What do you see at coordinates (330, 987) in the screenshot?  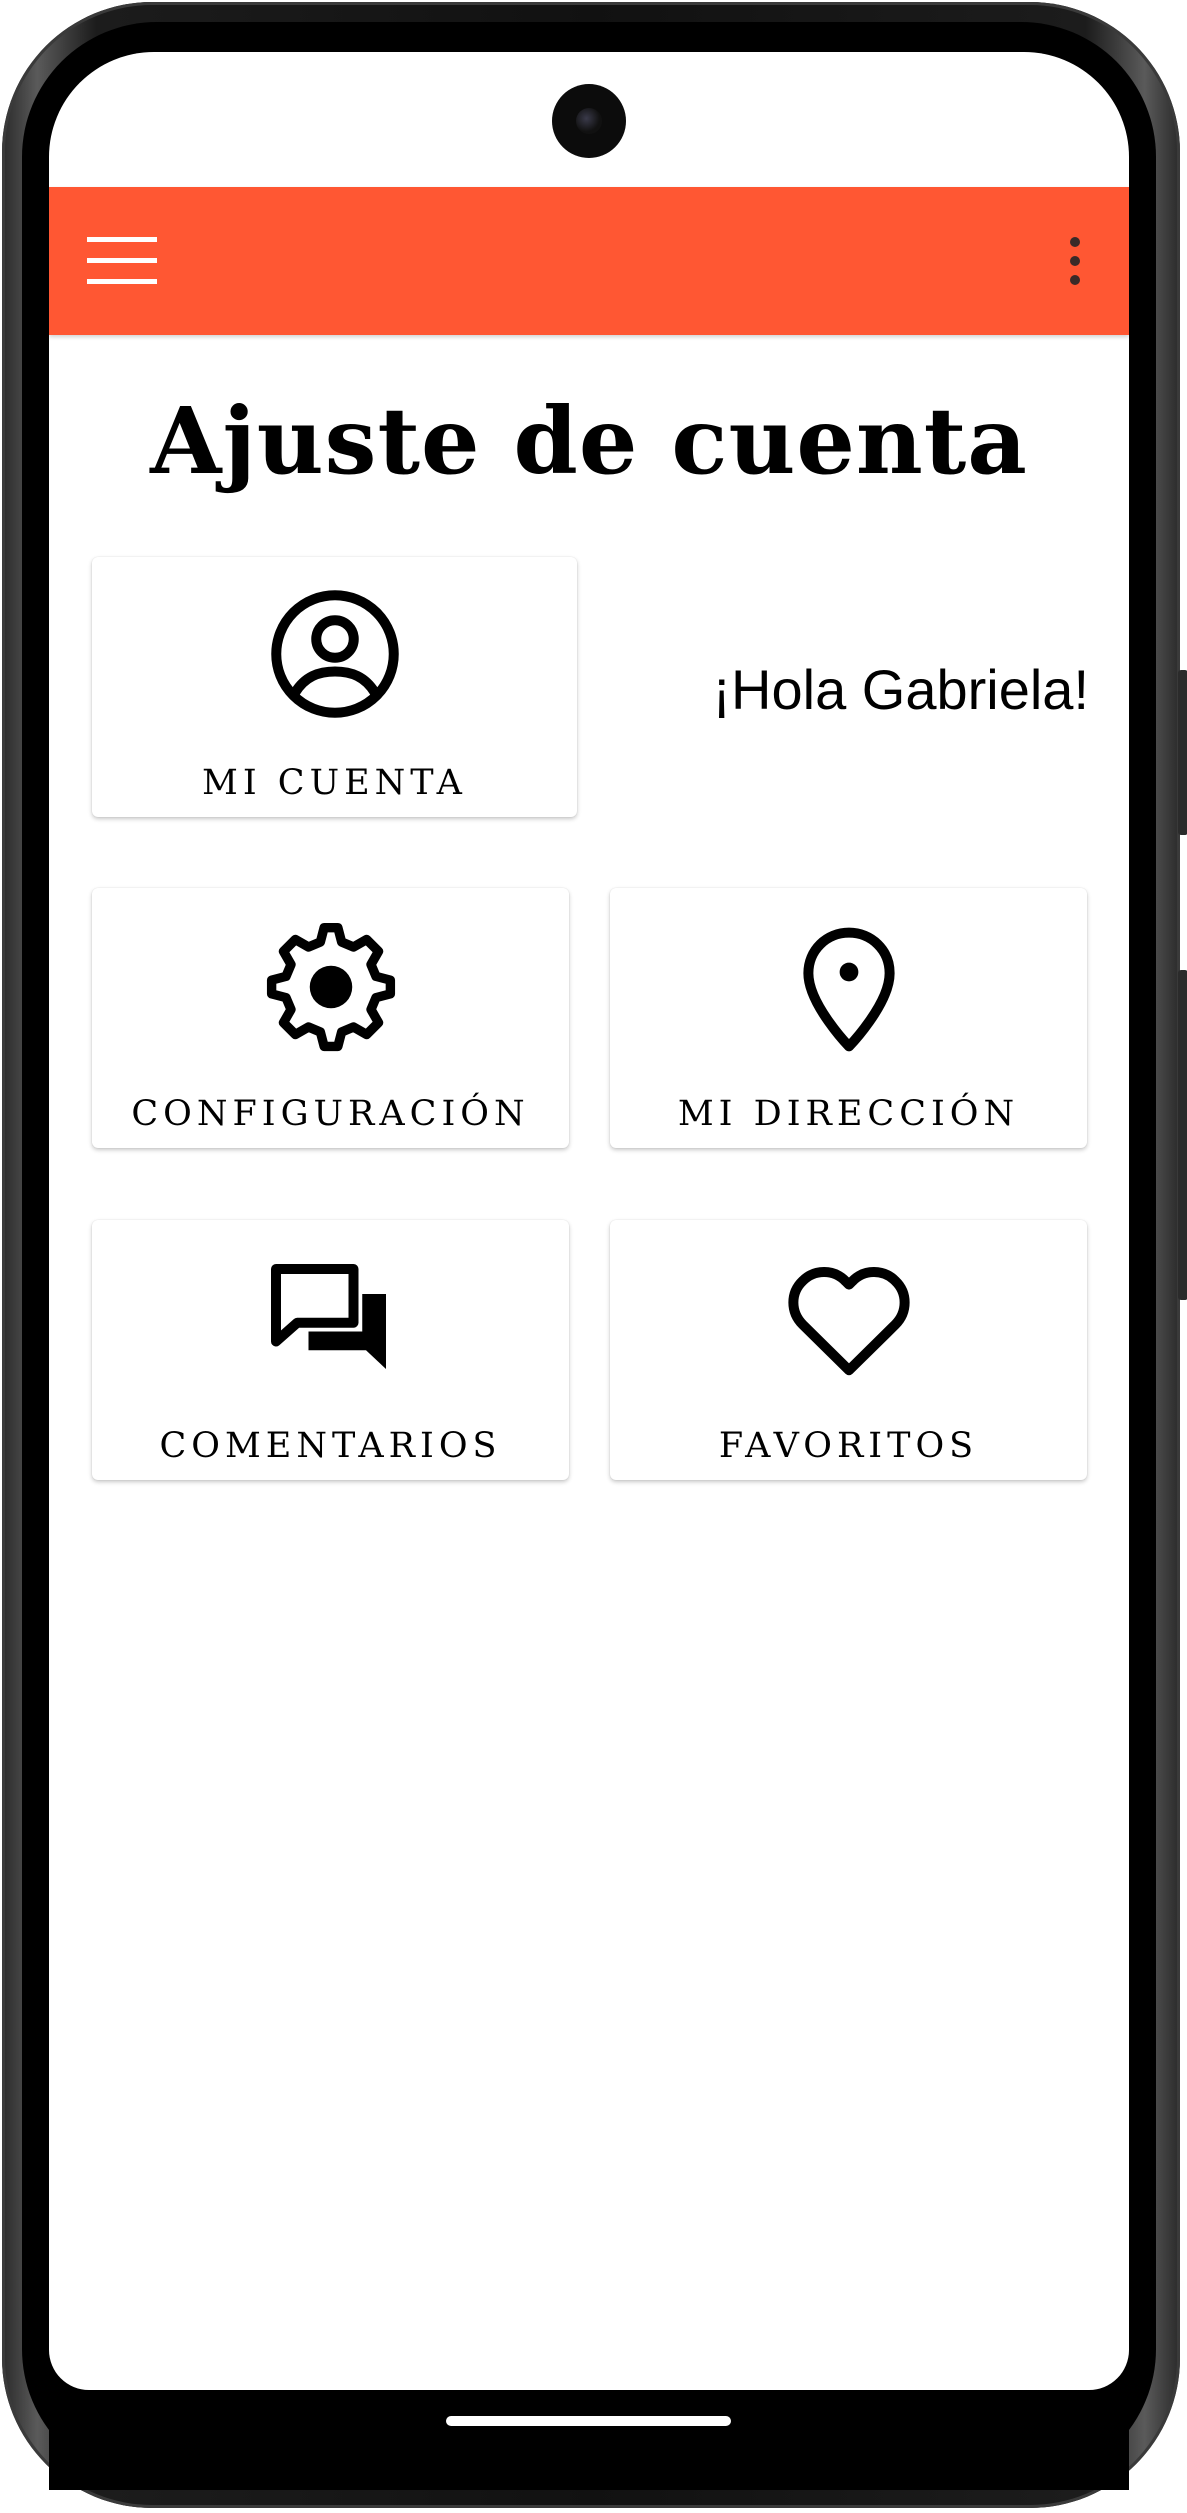 I see `gear-icon` at bounding box center [330, 987].